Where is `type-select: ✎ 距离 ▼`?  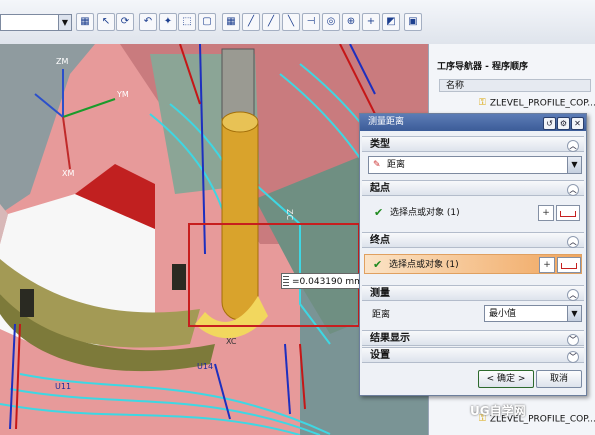 type-select: ✎ 距离 ▼ is located at coordinates (475, 165).